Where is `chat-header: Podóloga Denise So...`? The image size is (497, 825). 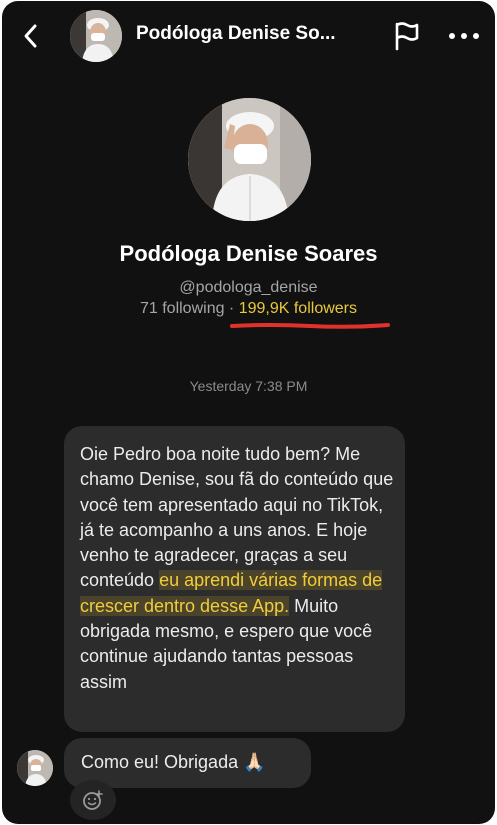 chat-header: Podóloga Denise So... is located at coordinates (248, 35).